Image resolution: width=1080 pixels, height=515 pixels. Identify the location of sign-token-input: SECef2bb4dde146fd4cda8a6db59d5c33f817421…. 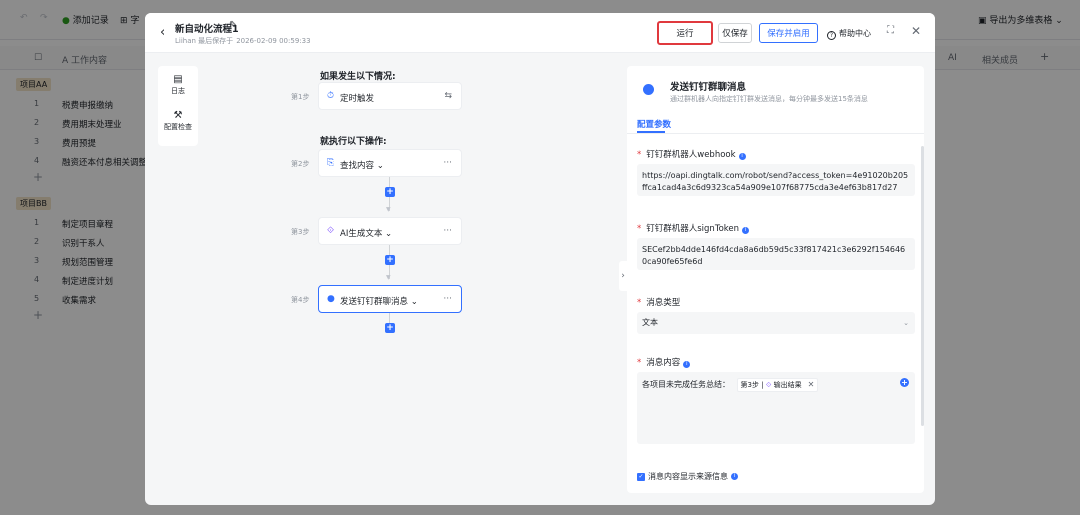
(776, 254).